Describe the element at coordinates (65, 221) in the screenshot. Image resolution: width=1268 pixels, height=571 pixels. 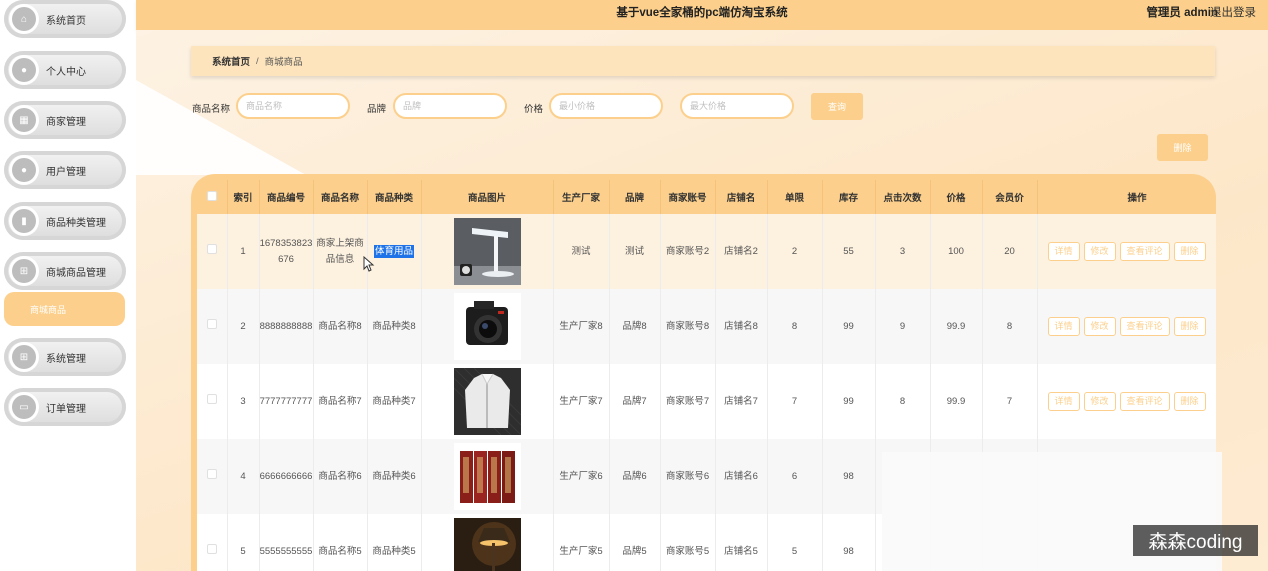
I see `sidebar-item-category: ▮ 商品种类管理` at that location.